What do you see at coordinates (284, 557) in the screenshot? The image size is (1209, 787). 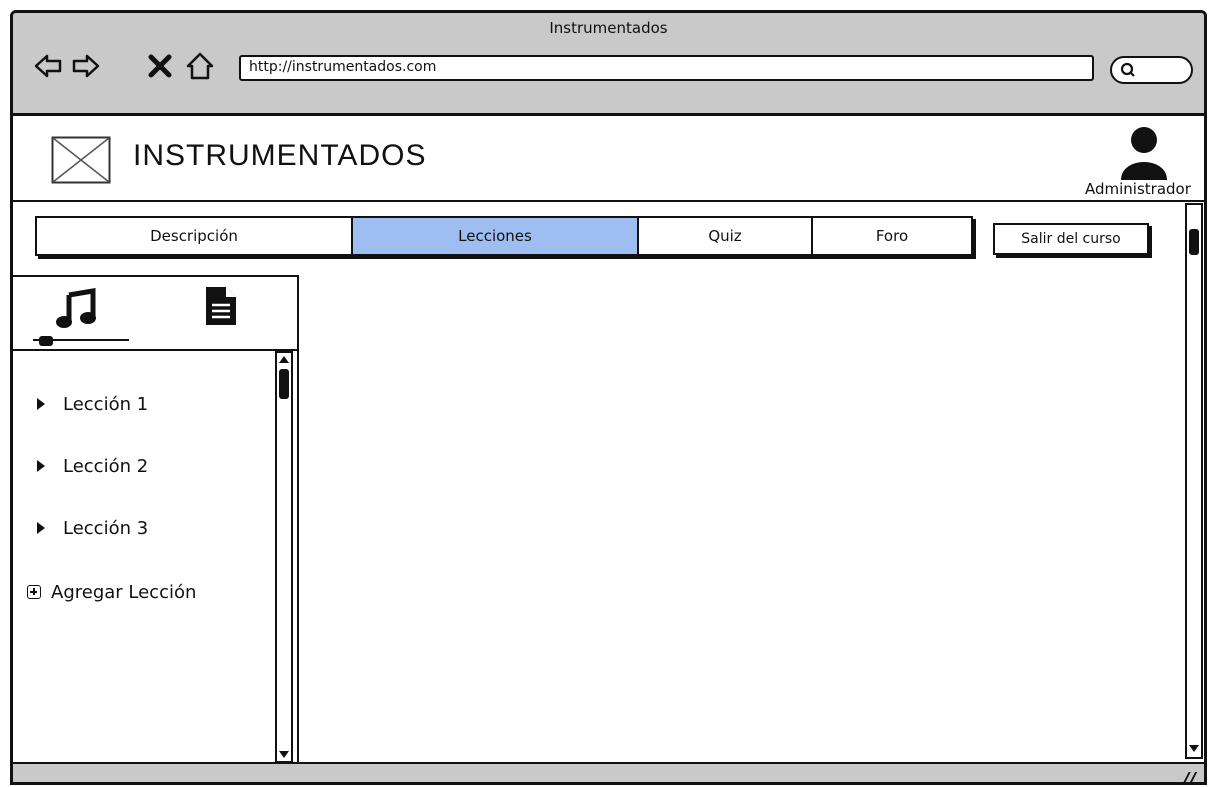 I see `sidebar-scrollbar` at bounding box center [284, 557].